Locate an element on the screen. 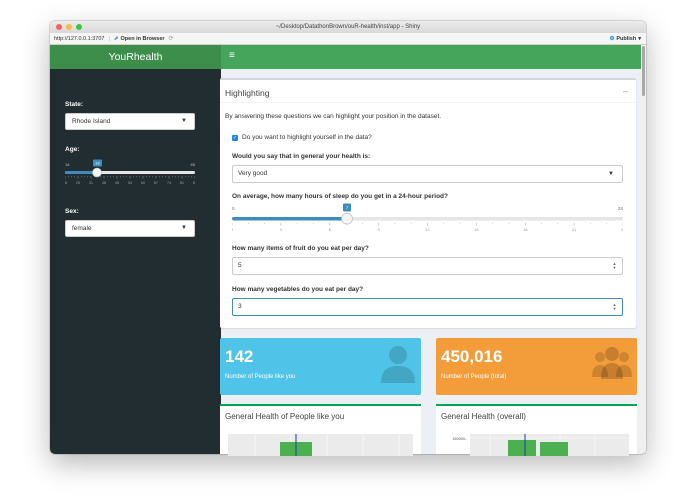  publish-button: ❂ Publish ▾ is located at coordinates (625, 39).